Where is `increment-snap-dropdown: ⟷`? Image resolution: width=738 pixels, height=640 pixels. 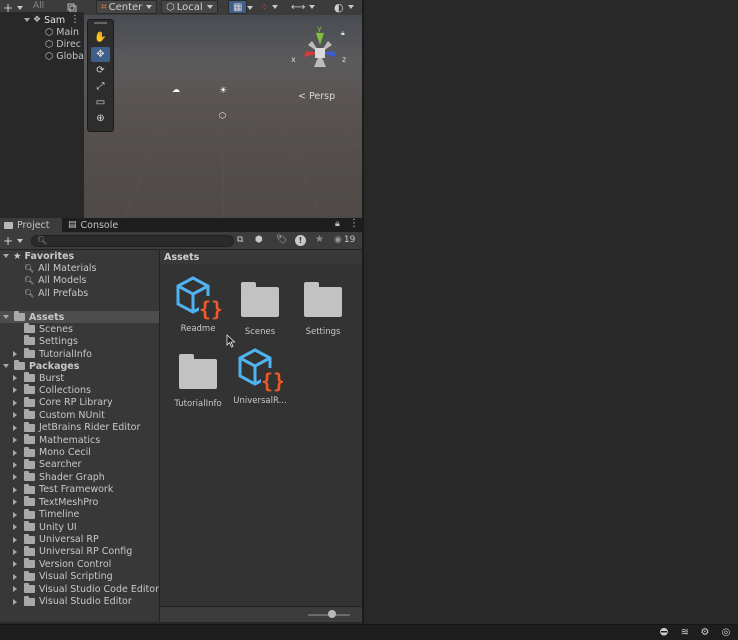
increment-snap-dropdown: ⟷ is located at coordinates (303, 7).